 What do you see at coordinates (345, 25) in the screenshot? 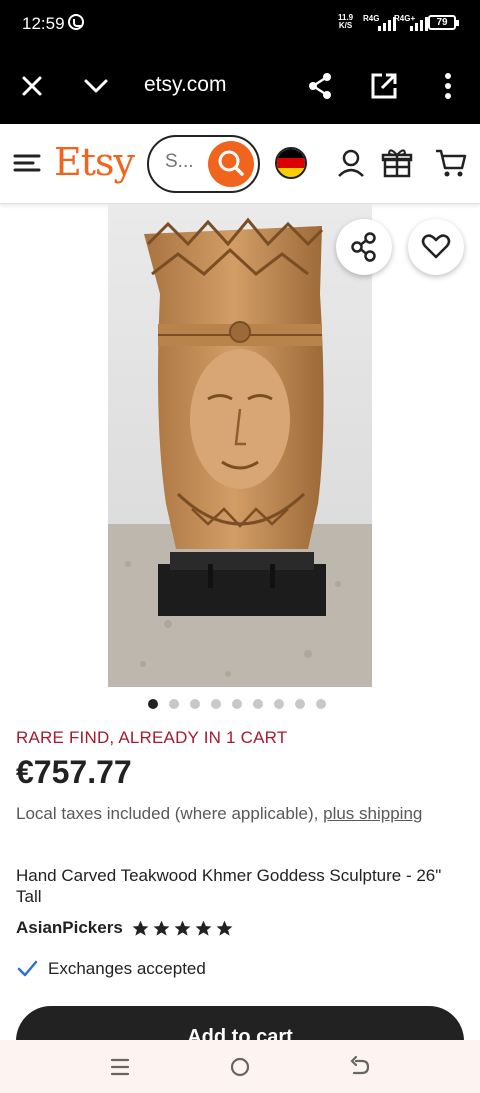
I see `net-speed-unit: K/S` at bounding box center [345, 25].